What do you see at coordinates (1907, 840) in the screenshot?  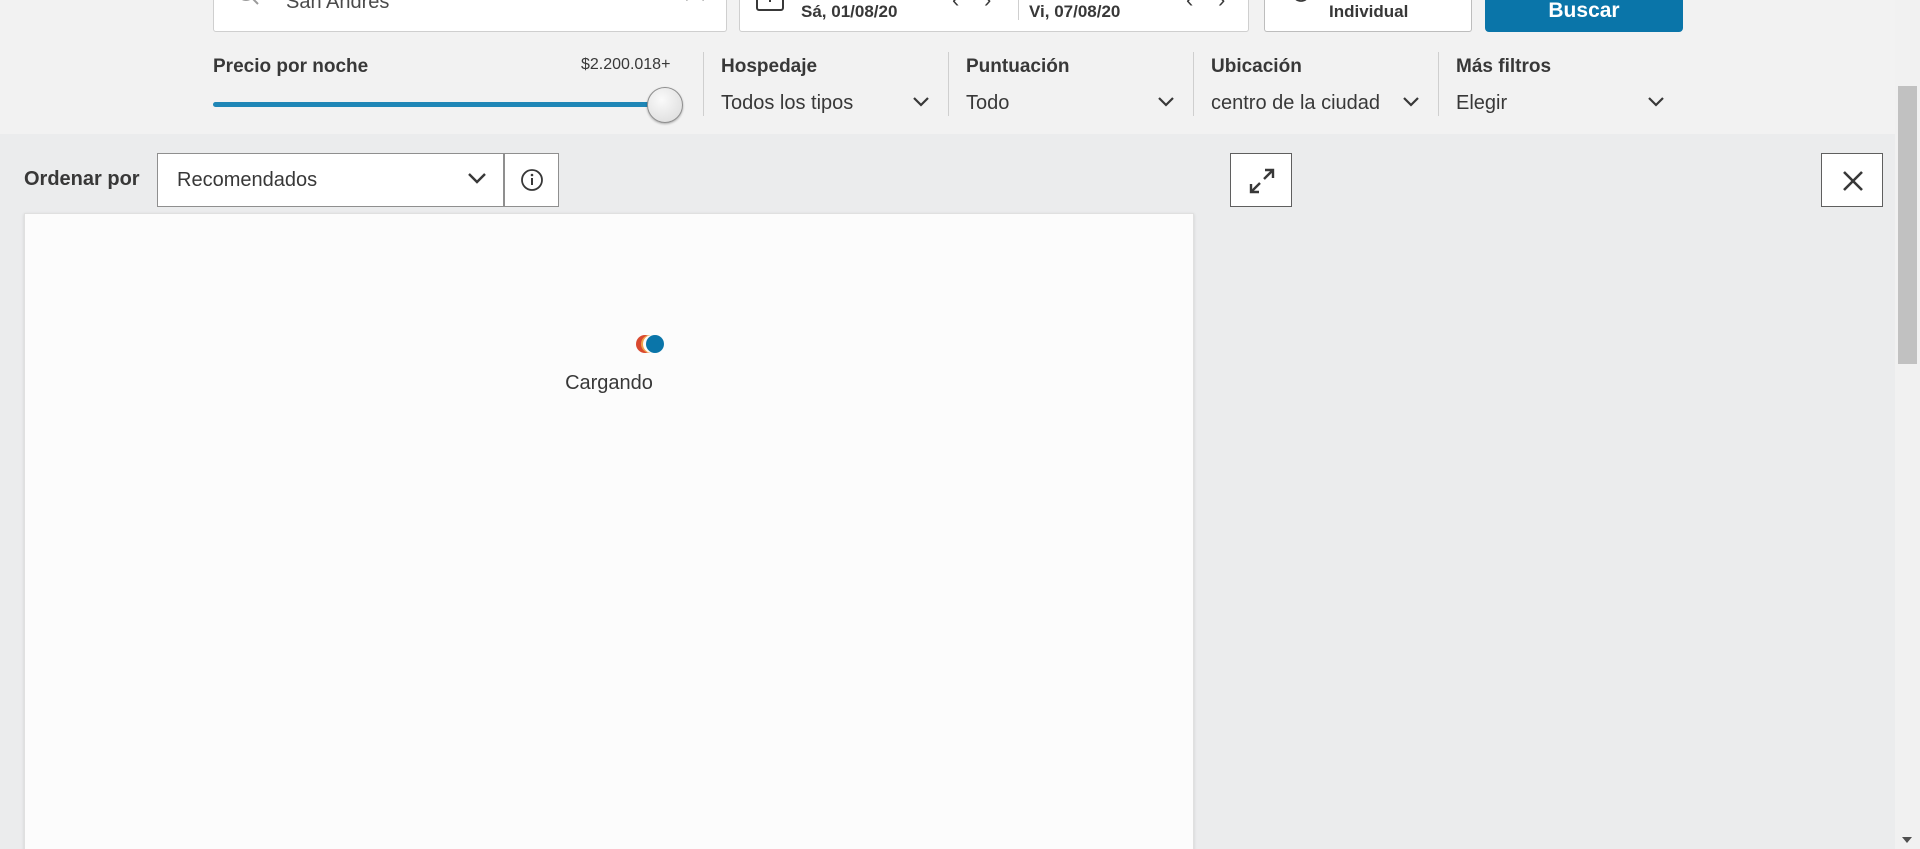 I see `scroll-down-arrow-icon` at bounding box center [1907, 840].